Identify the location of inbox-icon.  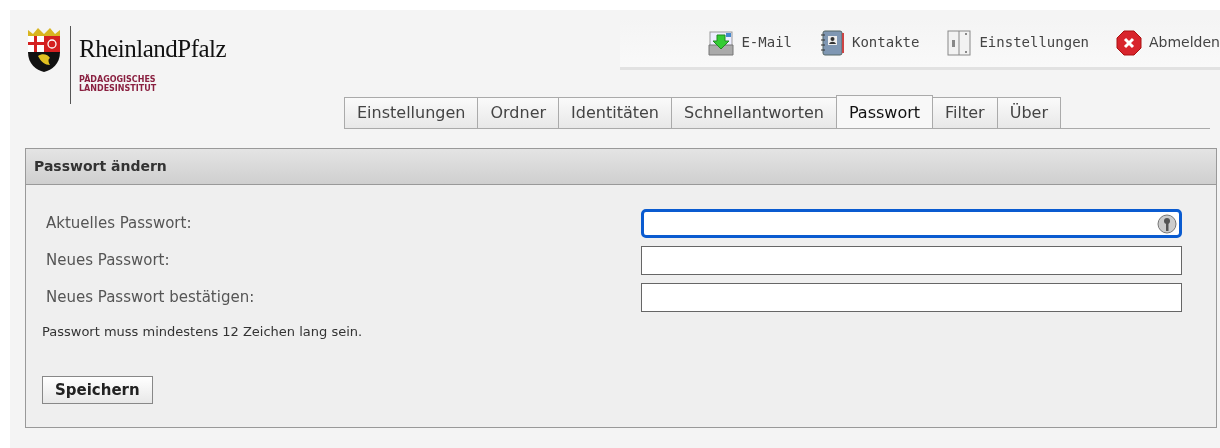
(721, 42).